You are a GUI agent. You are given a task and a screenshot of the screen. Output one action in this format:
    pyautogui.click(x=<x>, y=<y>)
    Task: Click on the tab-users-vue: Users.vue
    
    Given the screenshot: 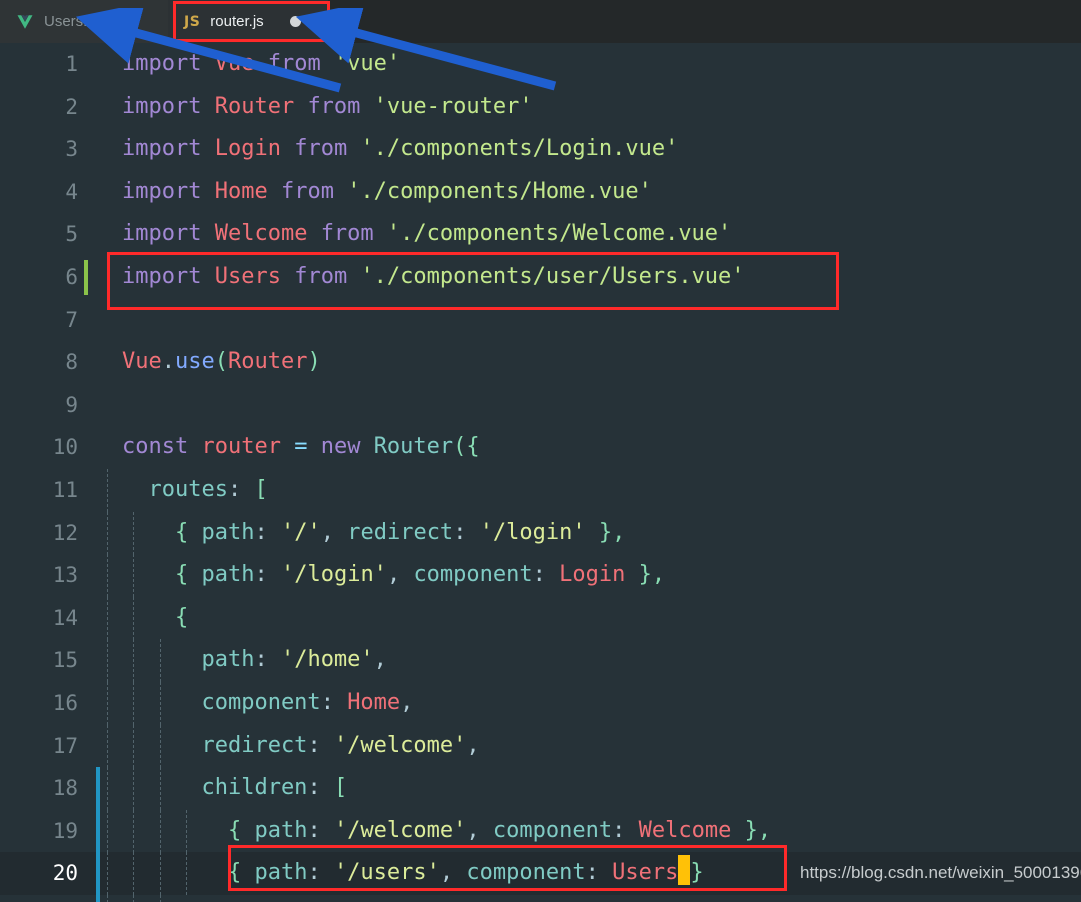 What is the action you would take?
    pyautogui.click(x=84, y=21)
    